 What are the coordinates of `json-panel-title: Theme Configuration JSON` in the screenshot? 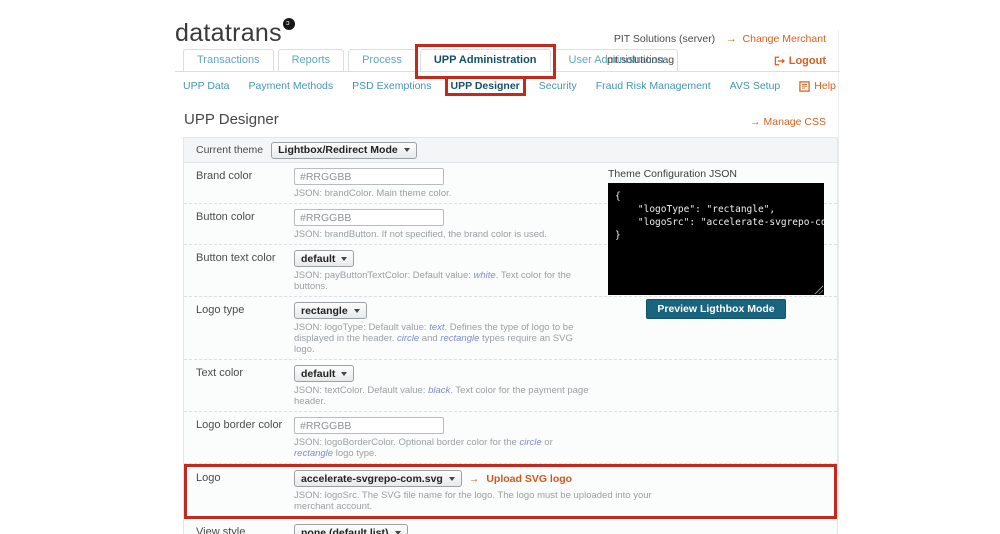 It's located at (672, 174).